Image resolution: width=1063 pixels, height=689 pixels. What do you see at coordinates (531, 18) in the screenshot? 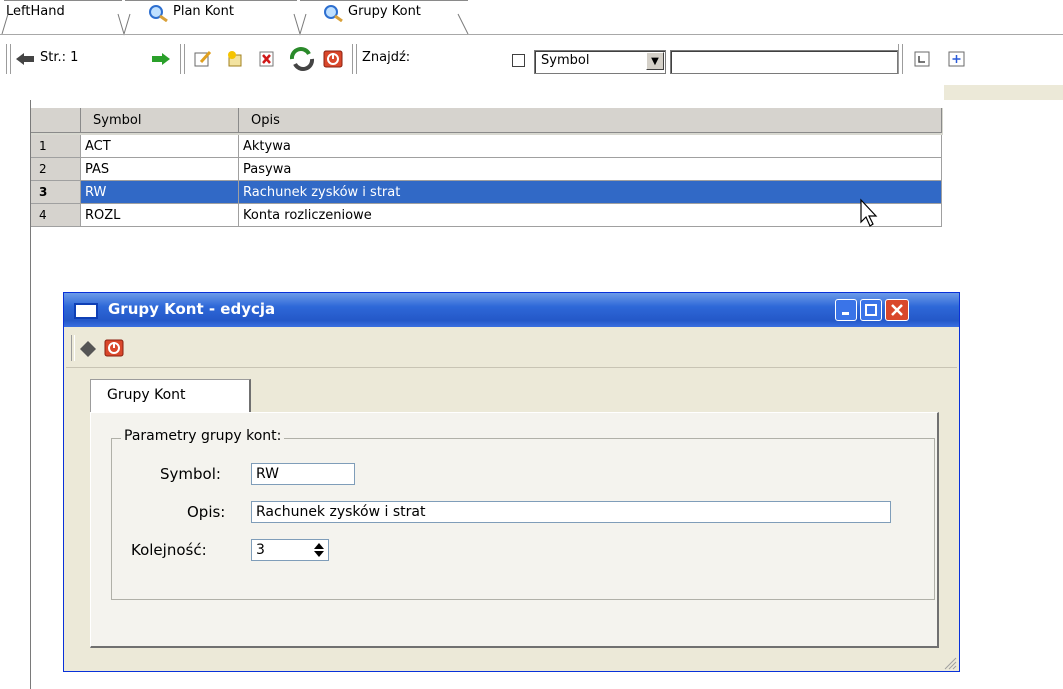
I see `tab-bar: LeftHand Plan Kont Grupy Kont` at bounding box center [531, 18].